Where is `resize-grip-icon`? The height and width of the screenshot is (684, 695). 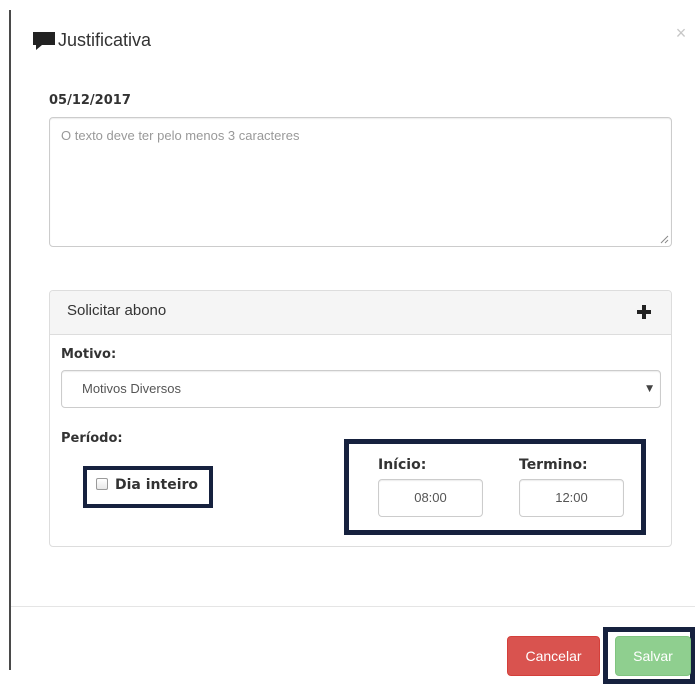
resize-grip-icon is located at coordinates (664, 239).